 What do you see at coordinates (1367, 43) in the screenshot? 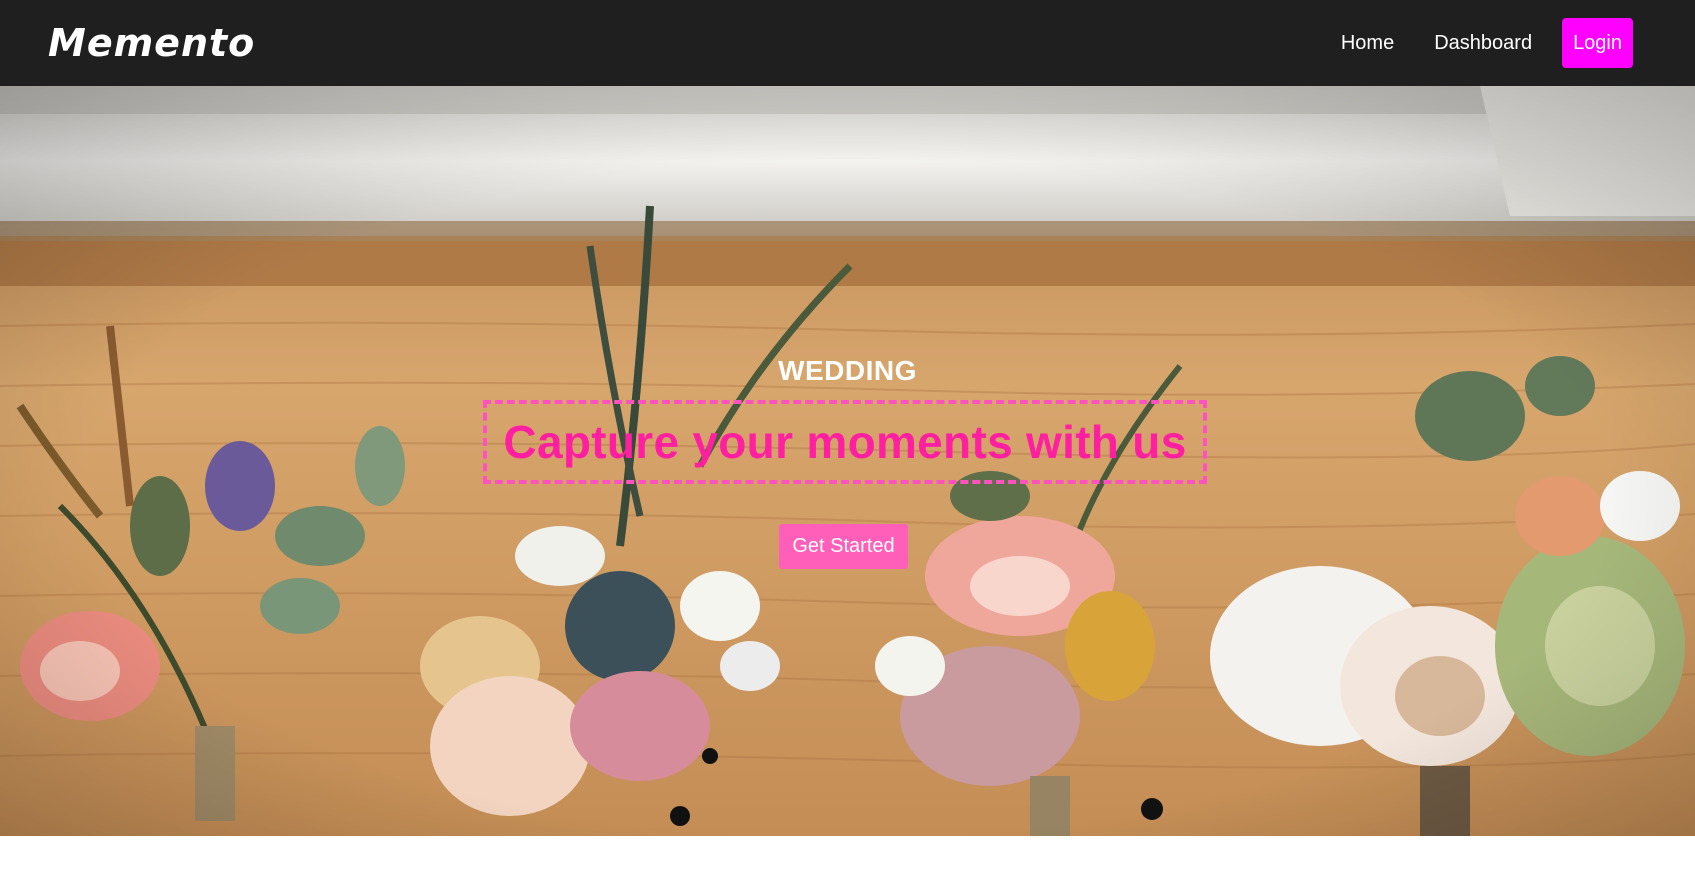
I see `nav-link-home: Home` at bounding box center [1367, 43].